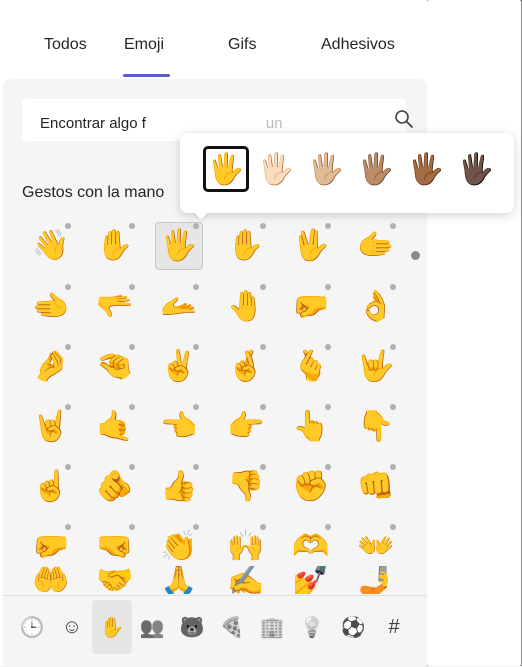 This screenshot has width=522, height=667. Describe the element at coordinates (415, 255) in the screenshot. I see `scrollbar-thumb` at that location.